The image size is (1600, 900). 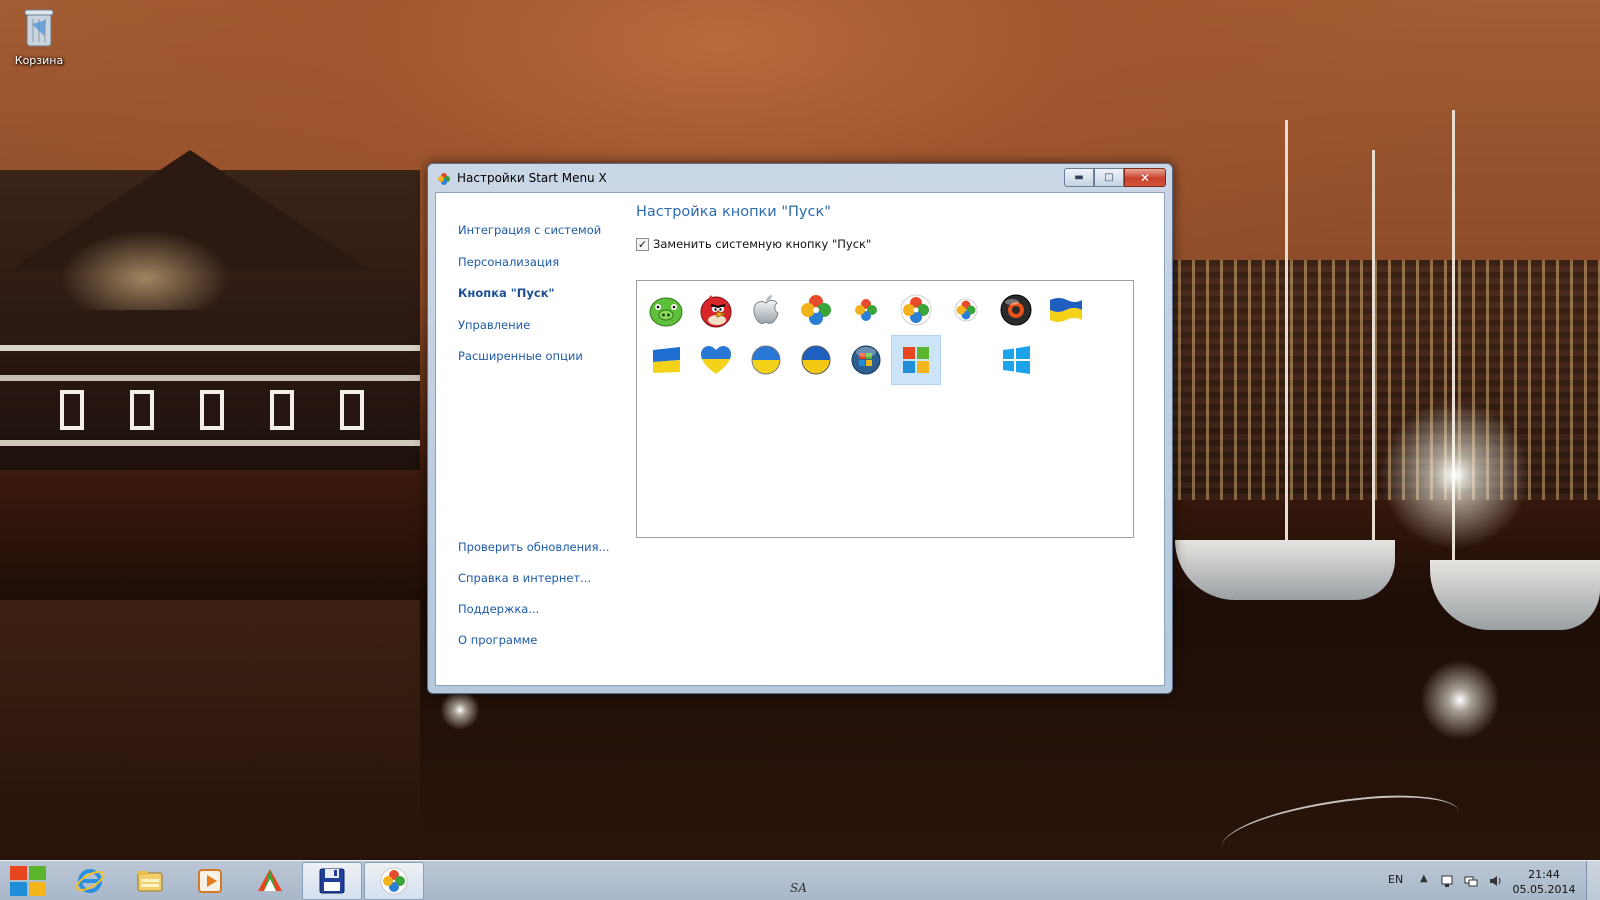 I want to click on nav-item-personalization: Персонализация, so click(x=529, y=271).